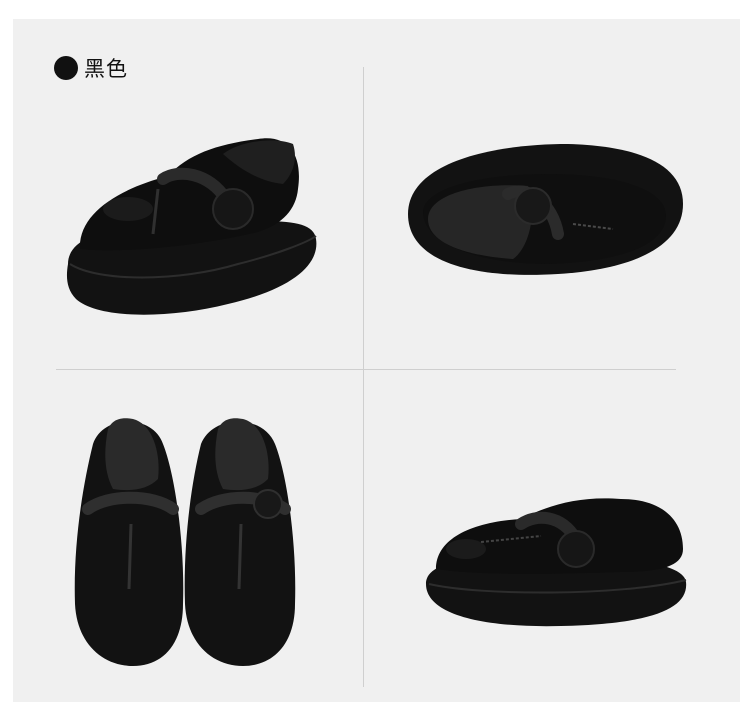 The height and width of the screenshot is (702, 750). I want to click on shoe-view-angled, so click(193, 221).